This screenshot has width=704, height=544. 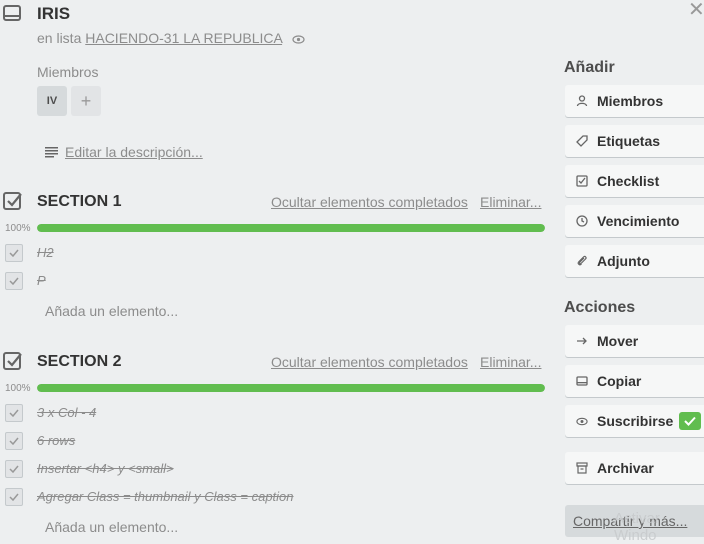 I want to click on list-info: en lista HACIENDO-31 LA REPUBLICA, so click(x=171, y=38).